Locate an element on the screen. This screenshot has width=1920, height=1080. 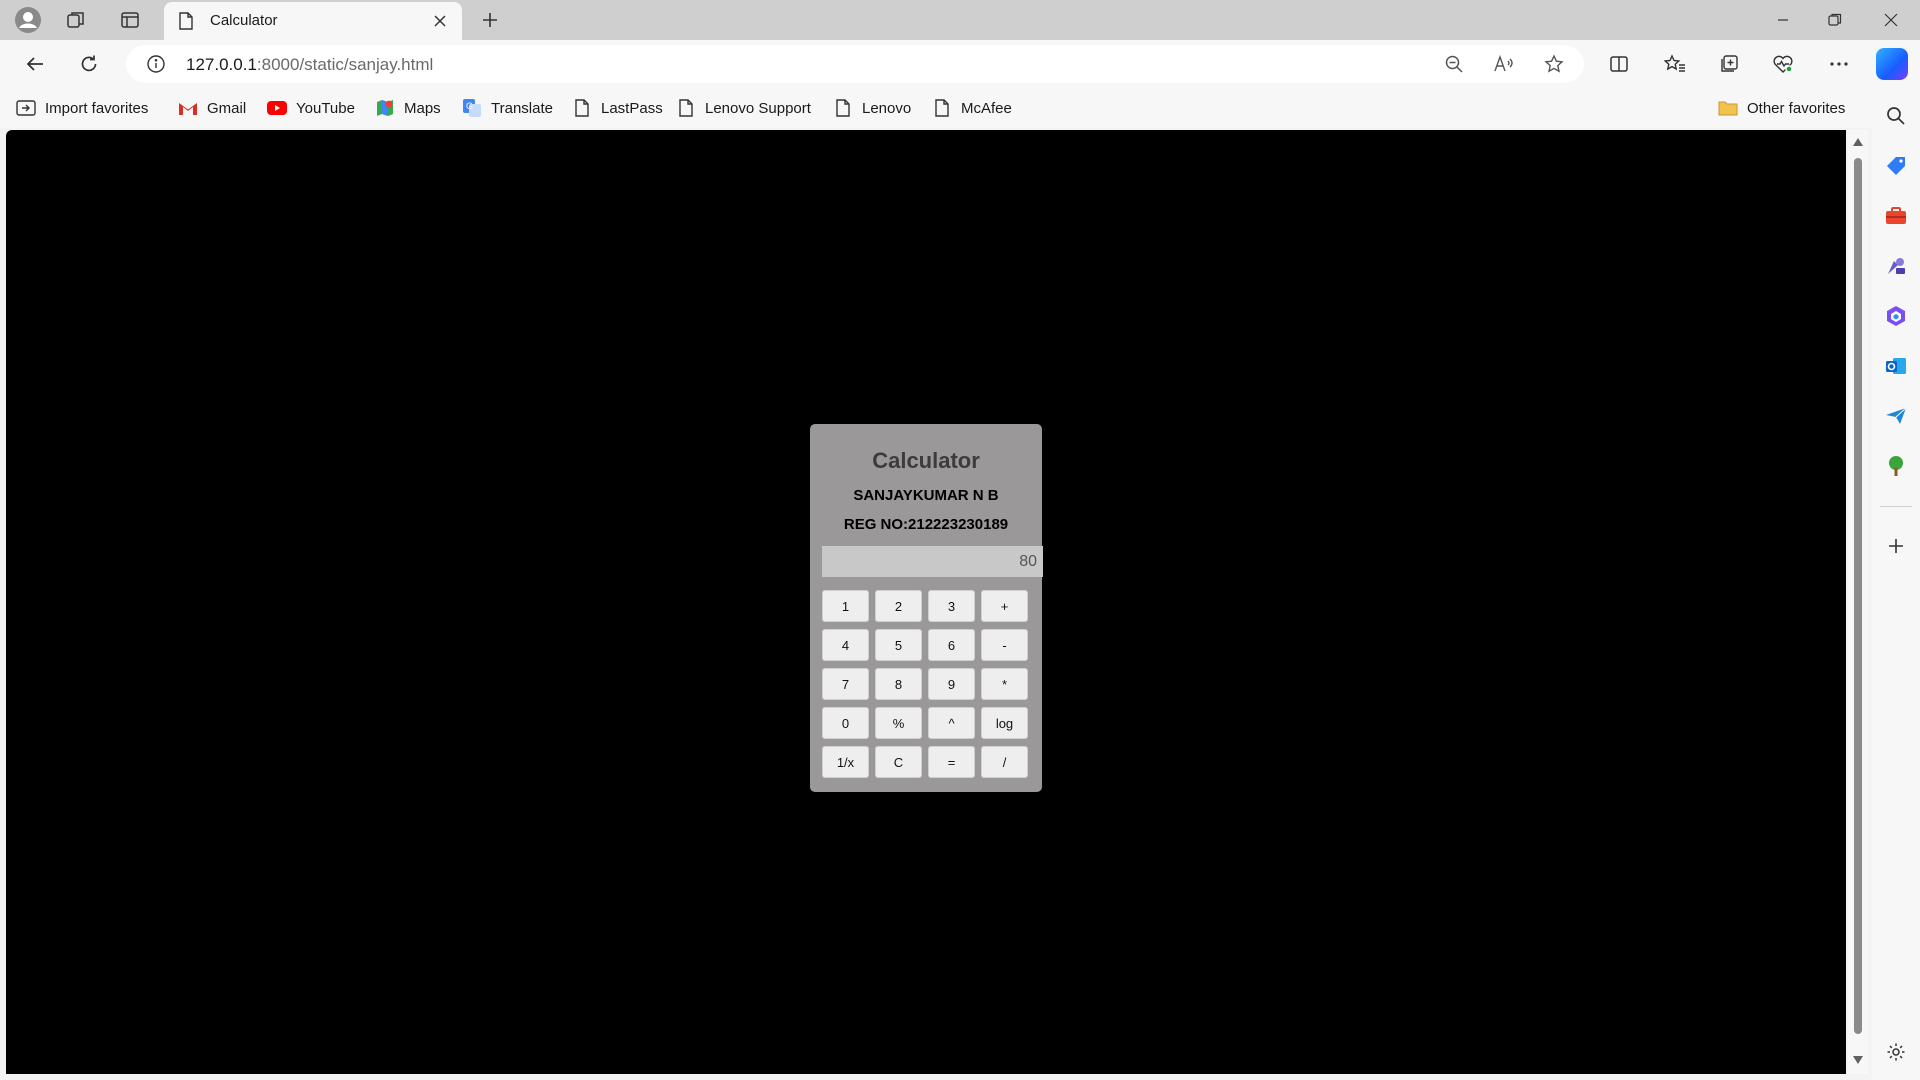
key-subtract: - is located at coordinates (1004, 645).